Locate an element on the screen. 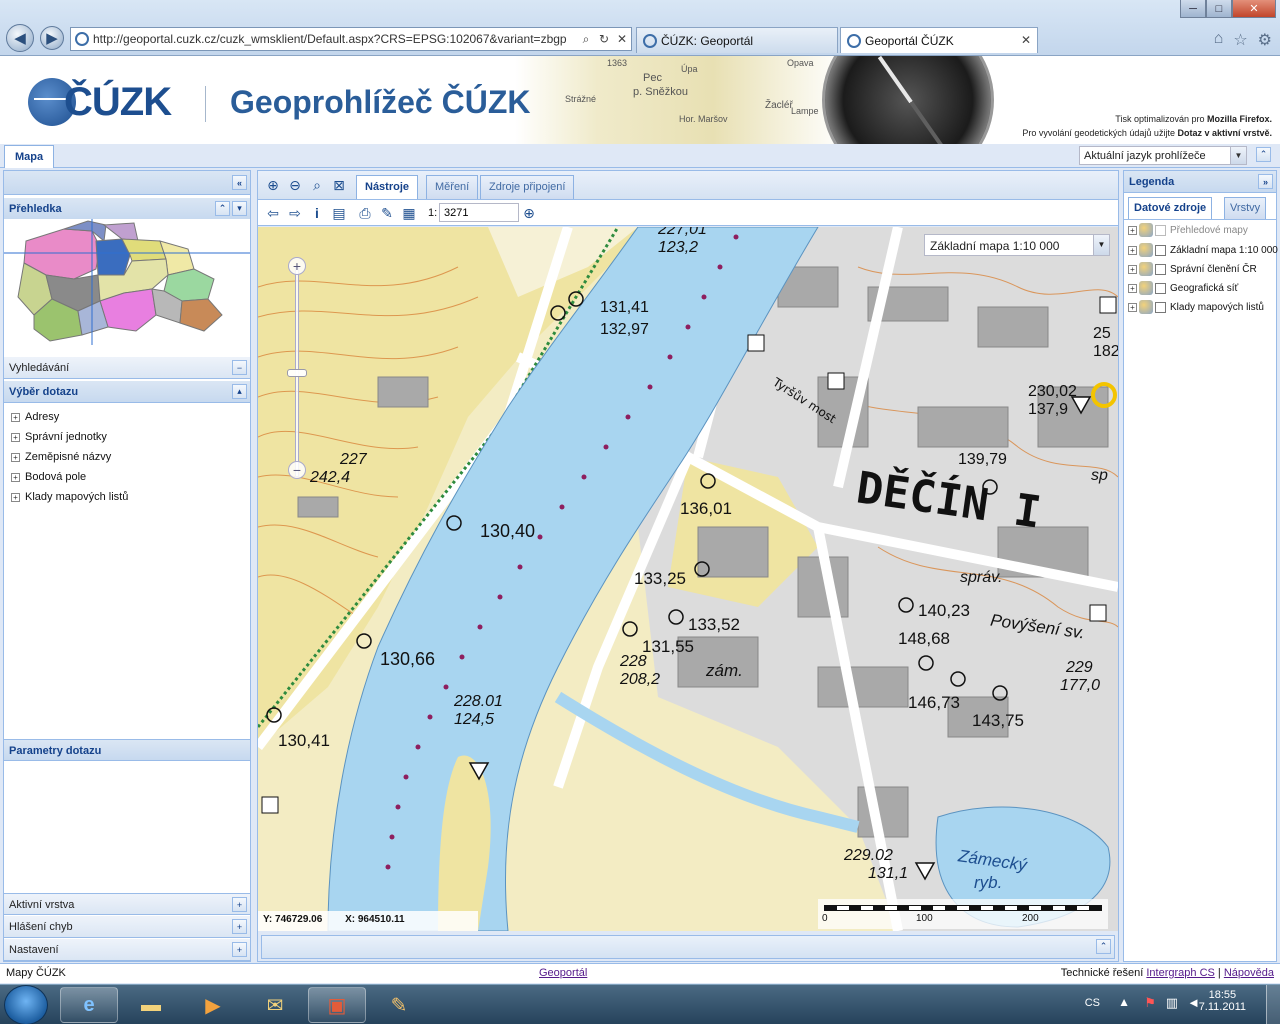 The width and height of the screenshot is (1280, 1024). expand-status-button: ⌃ is located at coordinates (1103, 946).